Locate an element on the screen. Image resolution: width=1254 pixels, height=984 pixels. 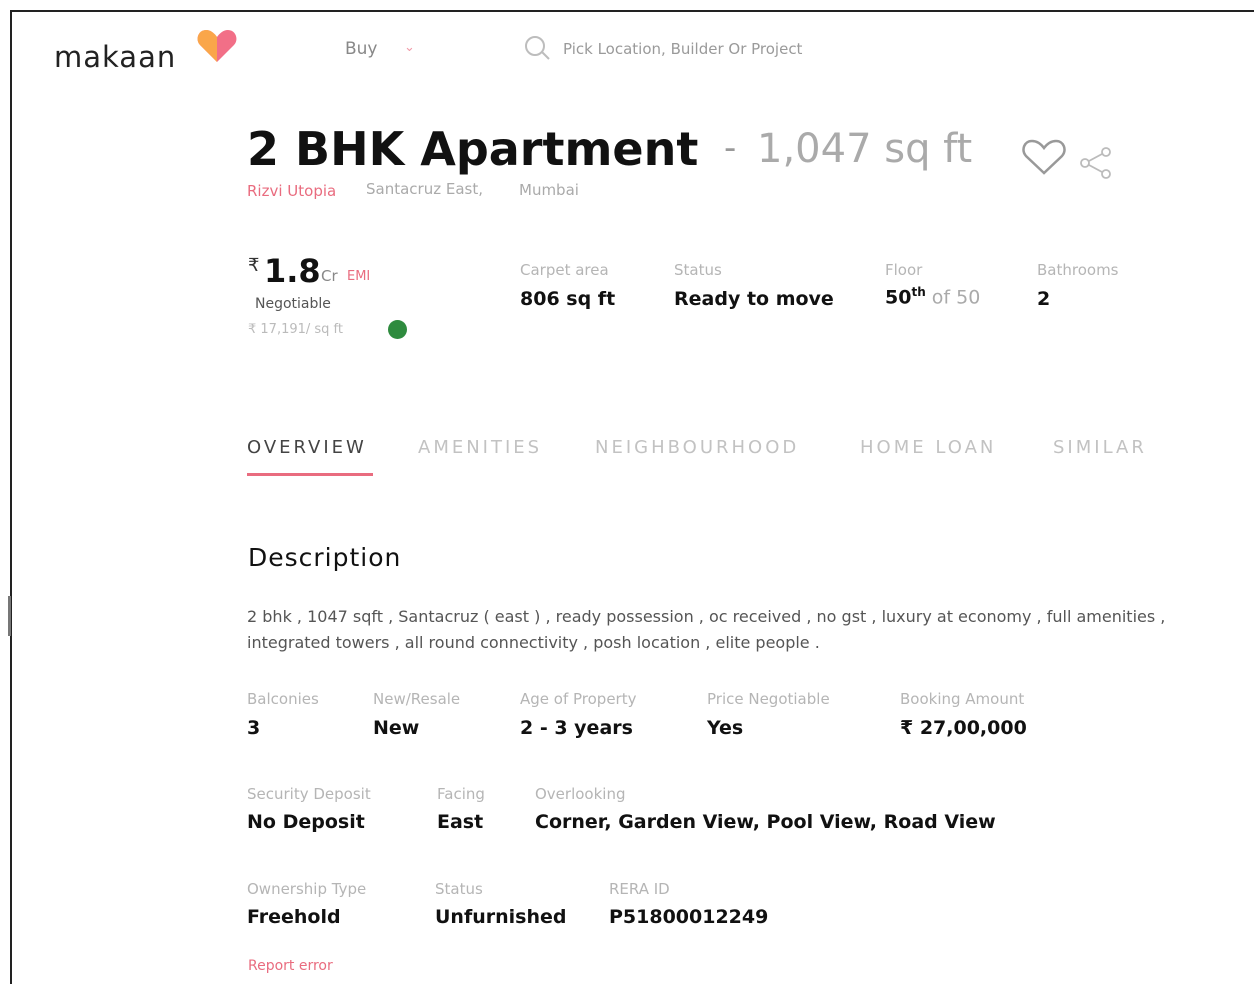
locality: Santacruz East, is located at coordinates (424, 189).